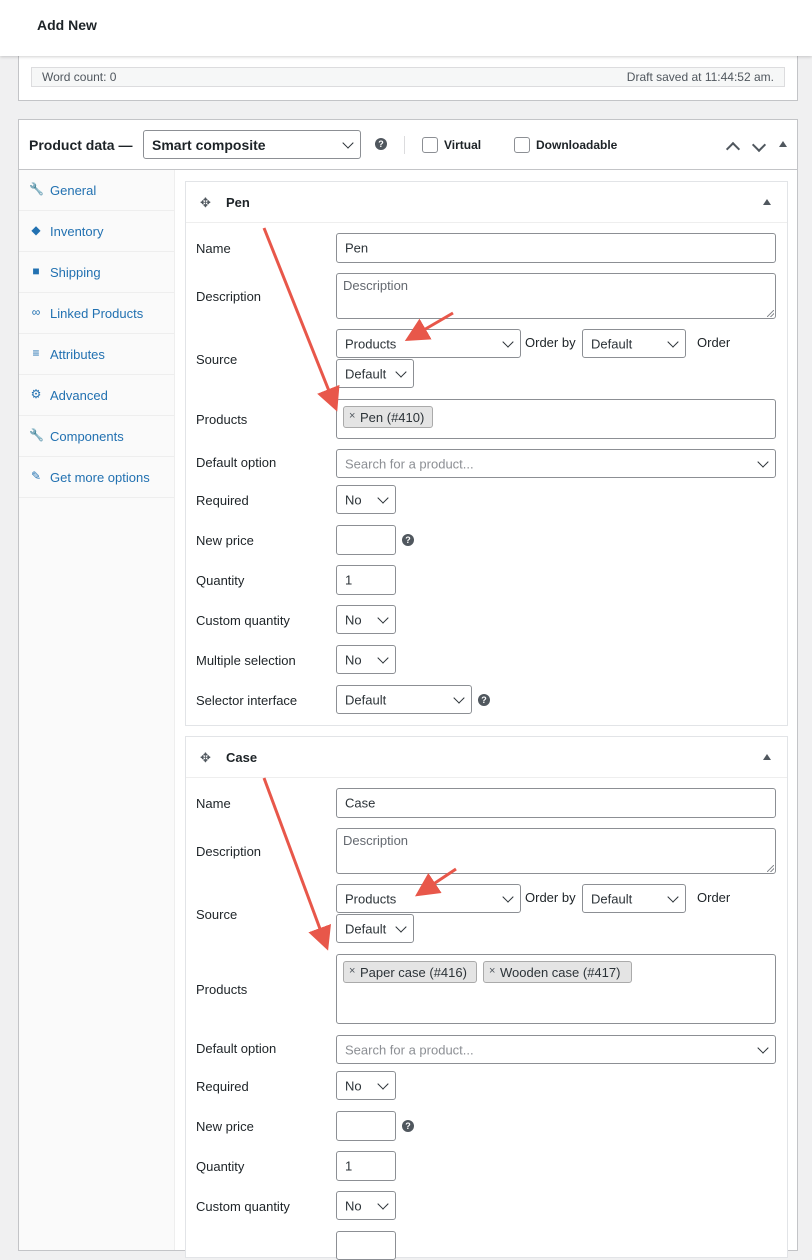  Describe the element at coordinates (252, 144) in the screenshot. I see `product-type-select: Smart composite` at that location.